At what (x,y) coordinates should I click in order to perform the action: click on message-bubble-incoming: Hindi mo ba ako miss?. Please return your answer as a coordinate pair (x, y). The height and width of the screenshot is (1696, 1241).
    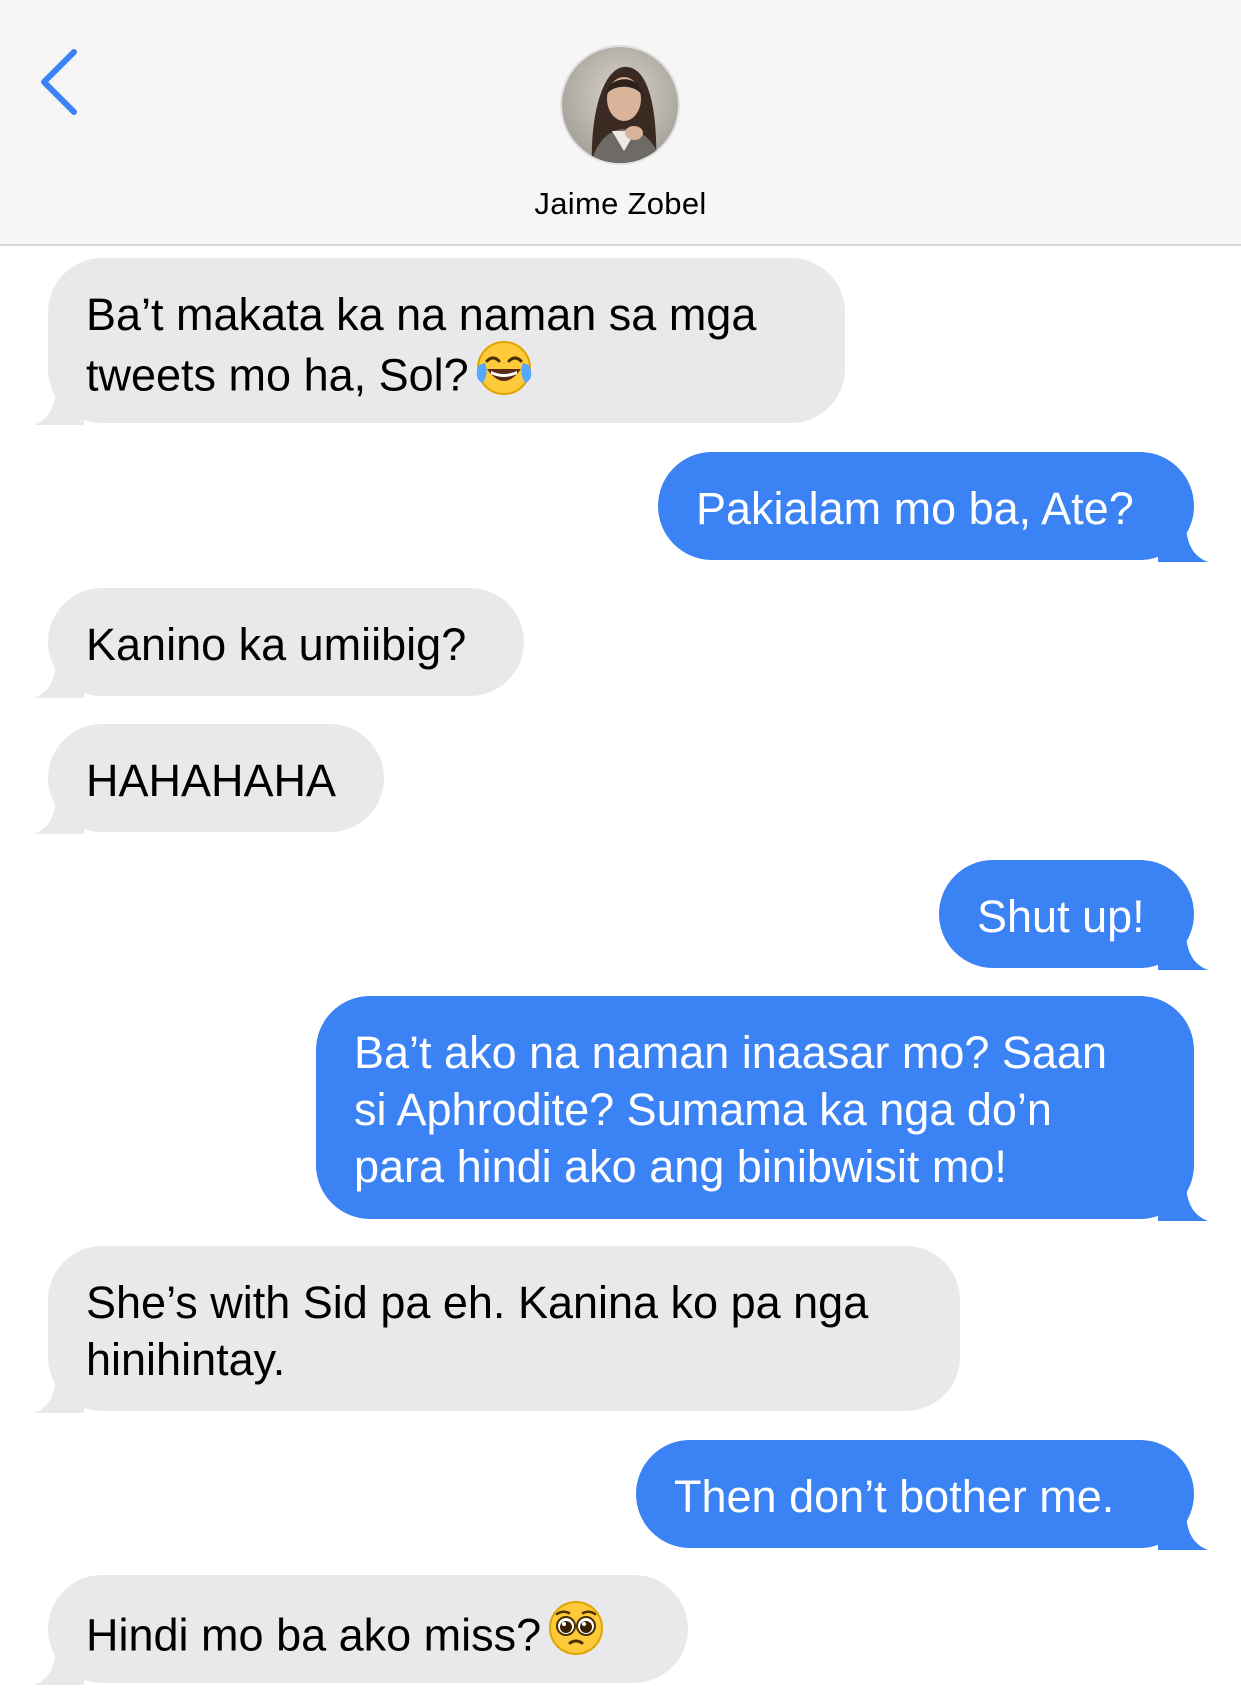
    Looking at the image, I should click on (361, 1630).